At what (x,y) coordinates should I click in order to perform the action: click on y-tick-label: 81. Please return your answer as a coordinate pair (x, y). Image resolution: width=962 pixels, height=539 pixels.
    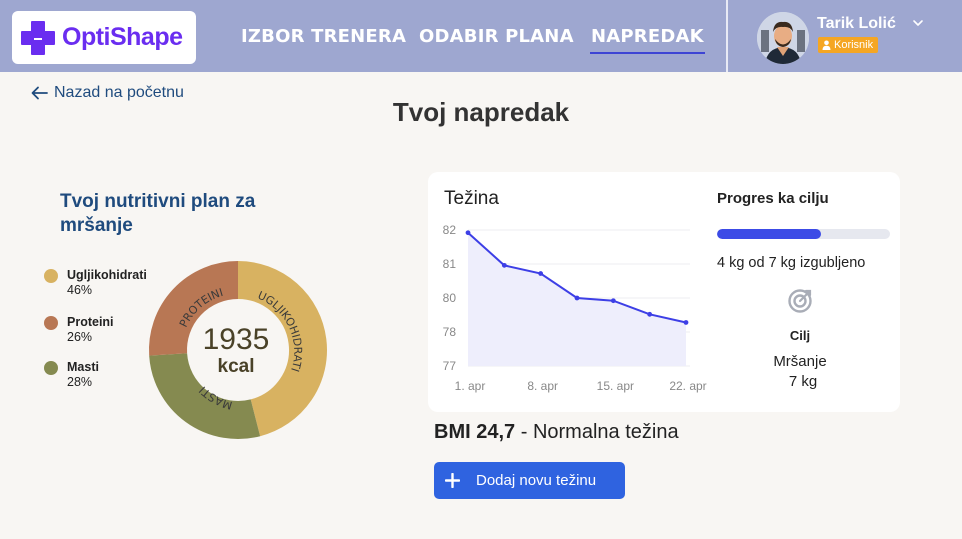
    Looking at the image, I should click on (450, 264).